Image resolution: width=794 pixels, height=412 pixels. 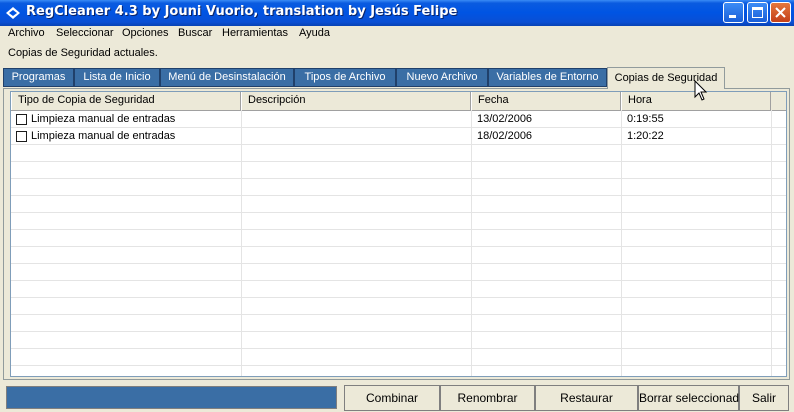 I want to click on maximize-button, so click(x=757, y=12).